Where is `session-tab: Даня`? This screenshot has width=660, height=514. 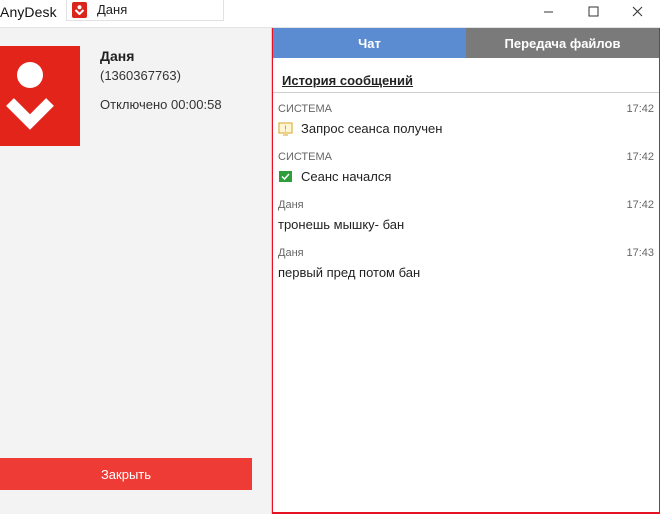
session-tab: Даня is located at coordinates (145, 10).